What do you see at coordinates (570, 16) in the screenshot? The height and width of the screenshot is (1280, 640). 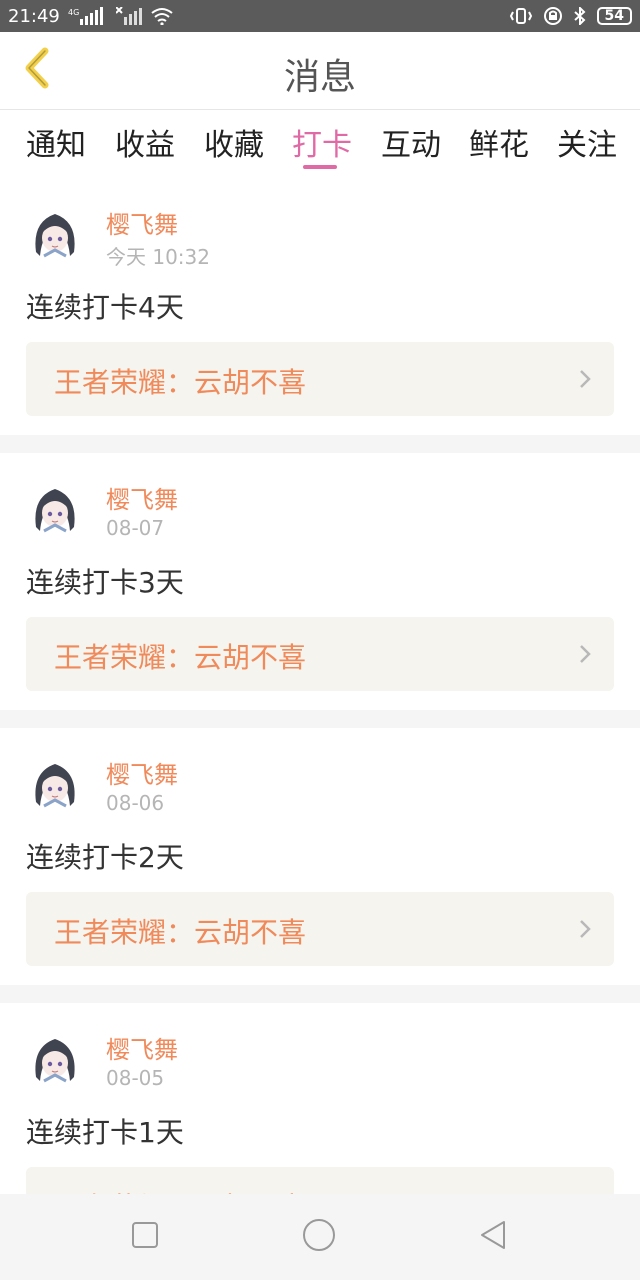 I see `status-right: 54` at bounding box center [570, 16].